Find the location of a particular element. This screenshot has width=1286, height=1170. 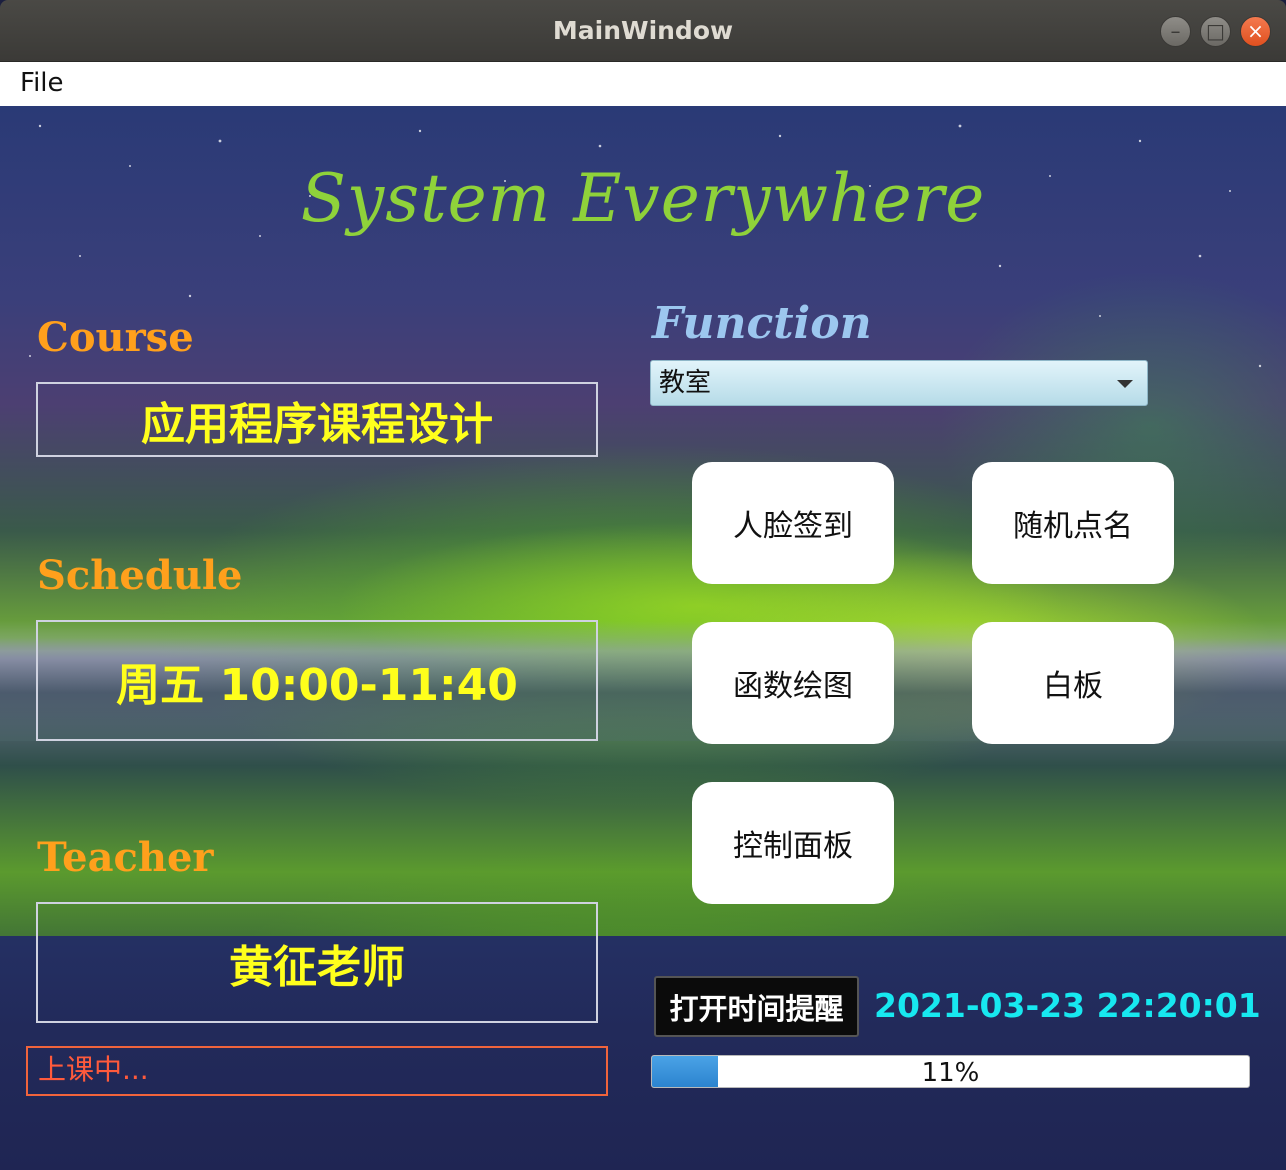

teacher-value: 黄征老师 is located at coordinates (317, 962).